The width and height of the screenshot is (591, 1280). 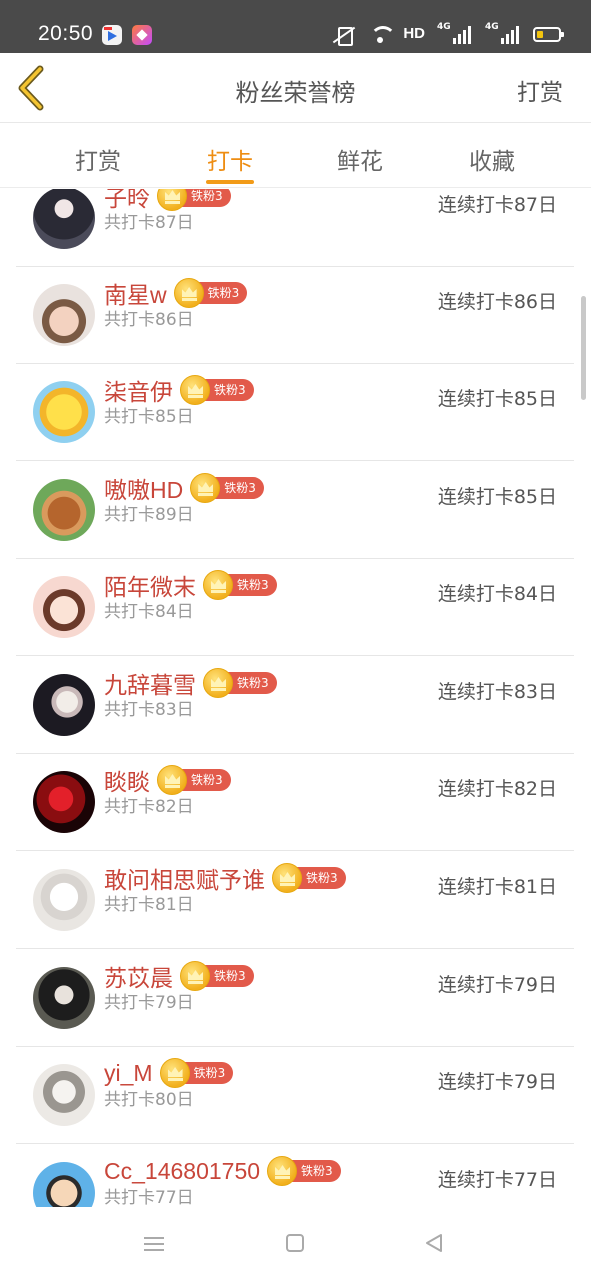 I want to click on reward-button: 打赏, so click(x=540, y=90).